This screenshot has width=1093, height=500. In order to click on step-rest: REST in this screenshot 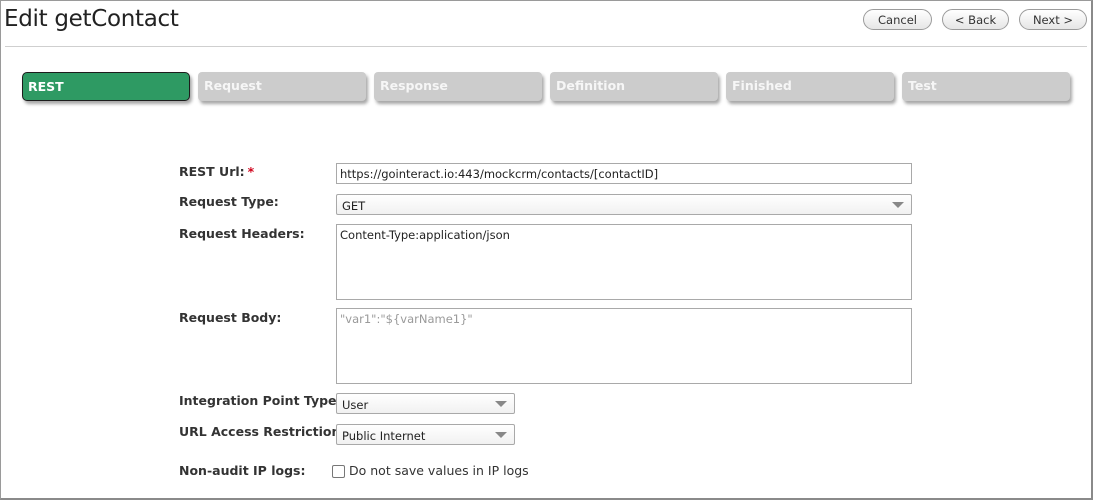, I will do `click(106, 86)`.